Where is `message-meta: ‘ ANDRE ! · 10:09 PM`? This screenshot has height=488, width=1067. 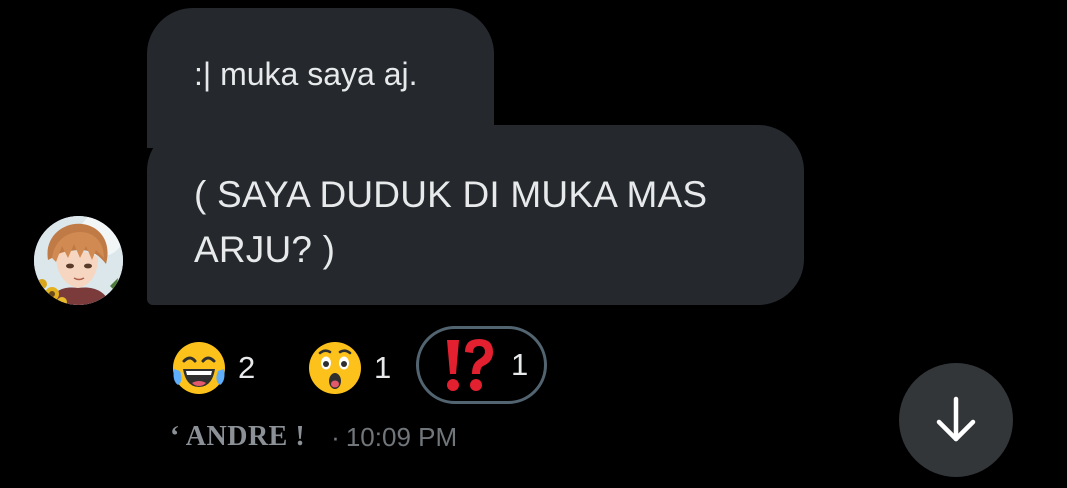
message-meta: ‘ ANDRE ! · 10:09 PM is located at coordinates (313, 437).